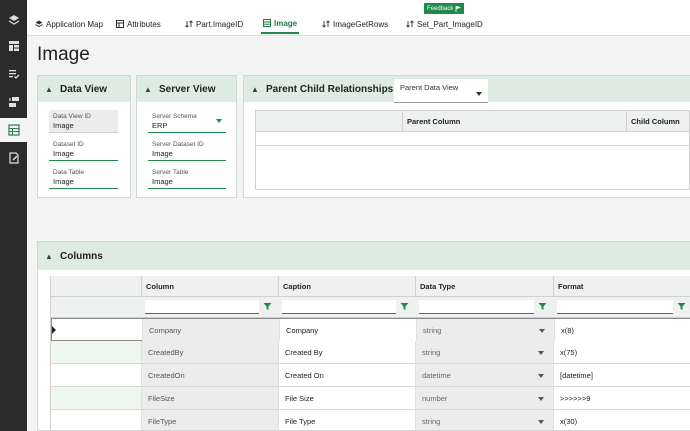 The height and width of the screenshot is (431, 690). Describe the element at coordinates (355, 24) in the screenshot. I see `tab-imagegetrows: ImageGetRows` at that location.